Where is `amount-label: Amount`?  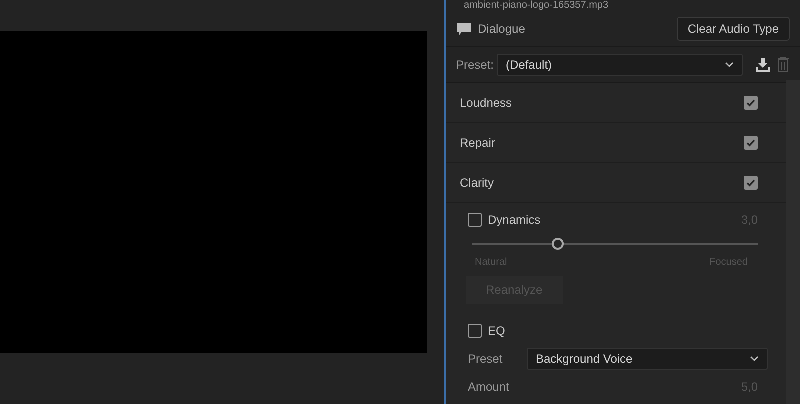 amount-label: Amount is located at coordinates (489, 387).